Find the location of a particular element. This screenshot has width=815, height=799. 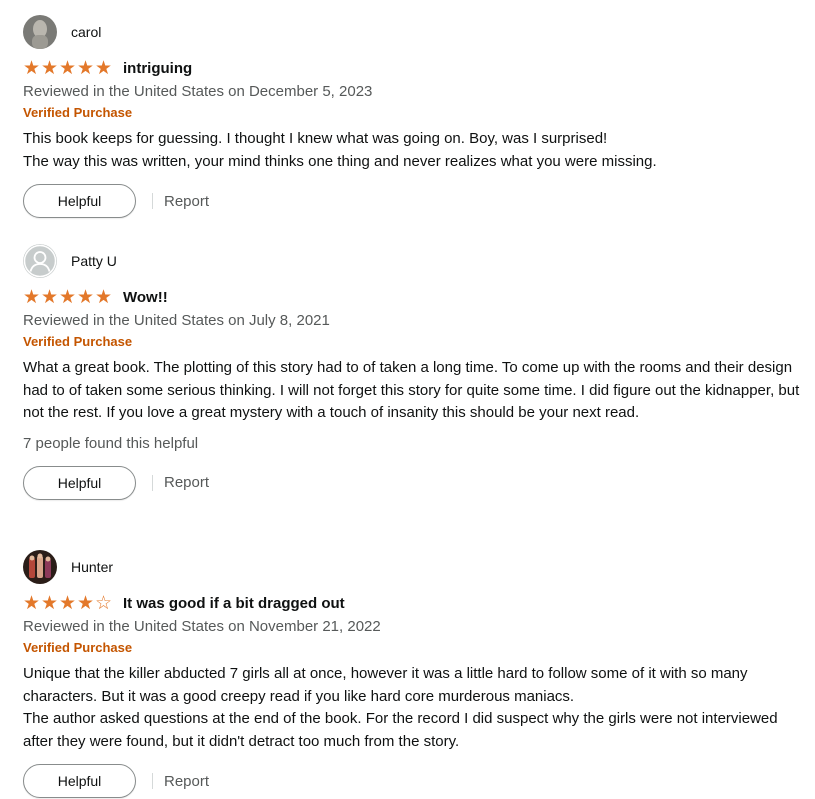

reviewer-name: Patty U is located at coordinates (94, 261).